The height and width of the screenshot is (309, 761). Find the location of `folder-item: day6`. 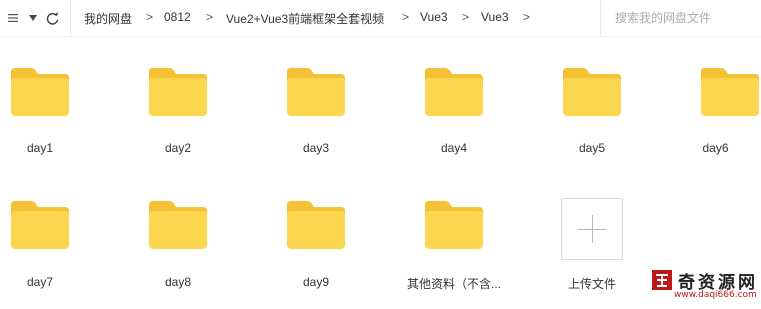

folder-item: day6 is located at coordinates (715, 121).